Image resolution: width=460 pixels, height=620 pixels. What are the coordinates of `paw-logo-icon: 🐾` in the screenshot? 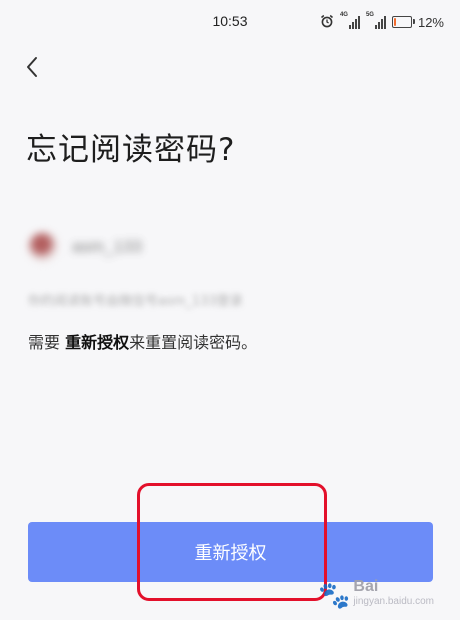 It's located at (334, 595).